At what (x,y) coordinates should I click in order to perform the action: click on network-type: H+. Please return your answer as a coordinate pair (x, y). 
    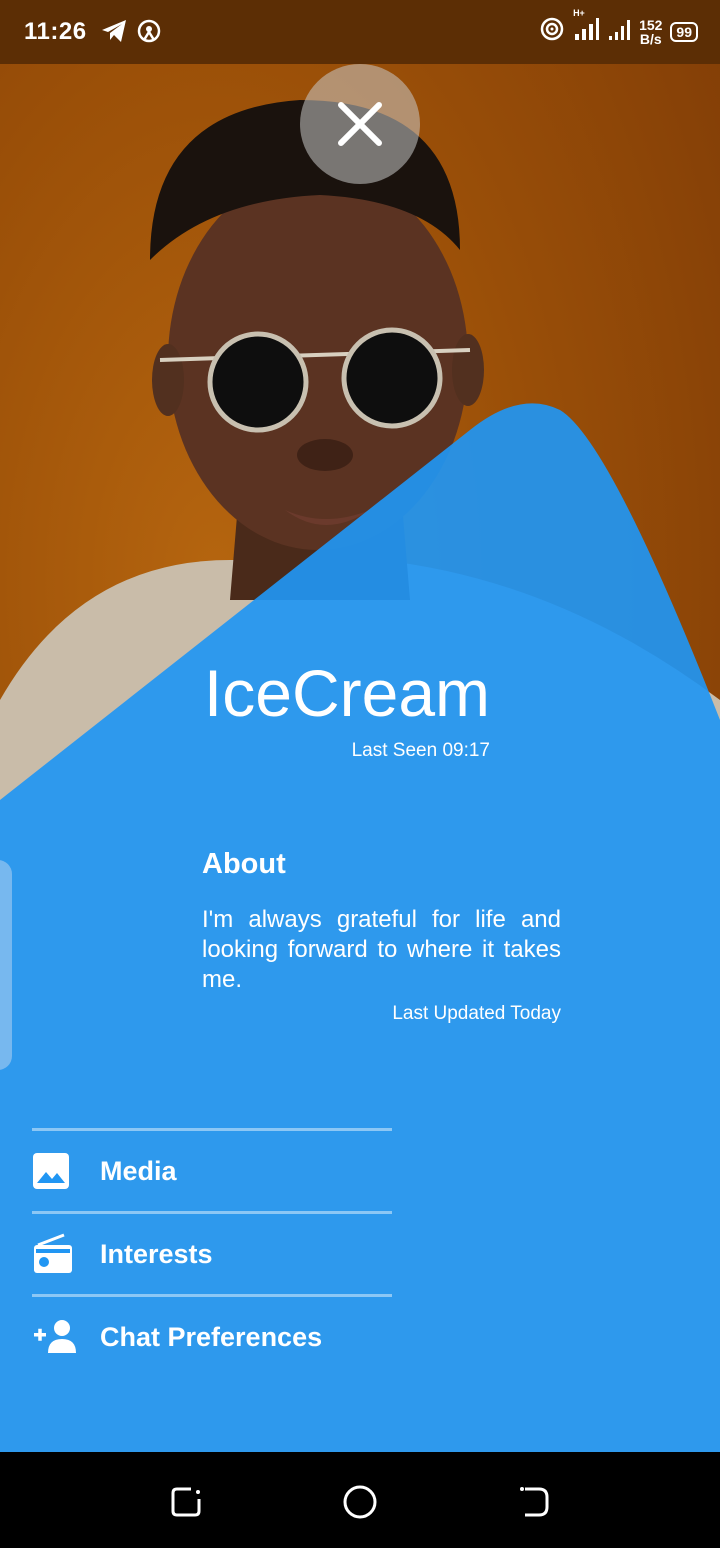
    Looking at the image, I should click on (579, 13).